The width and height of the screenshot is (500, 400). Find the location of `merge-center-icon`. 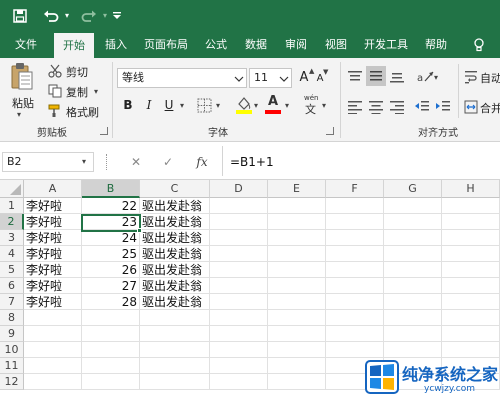

merge-center-icon is located at coordinates (471, 107).